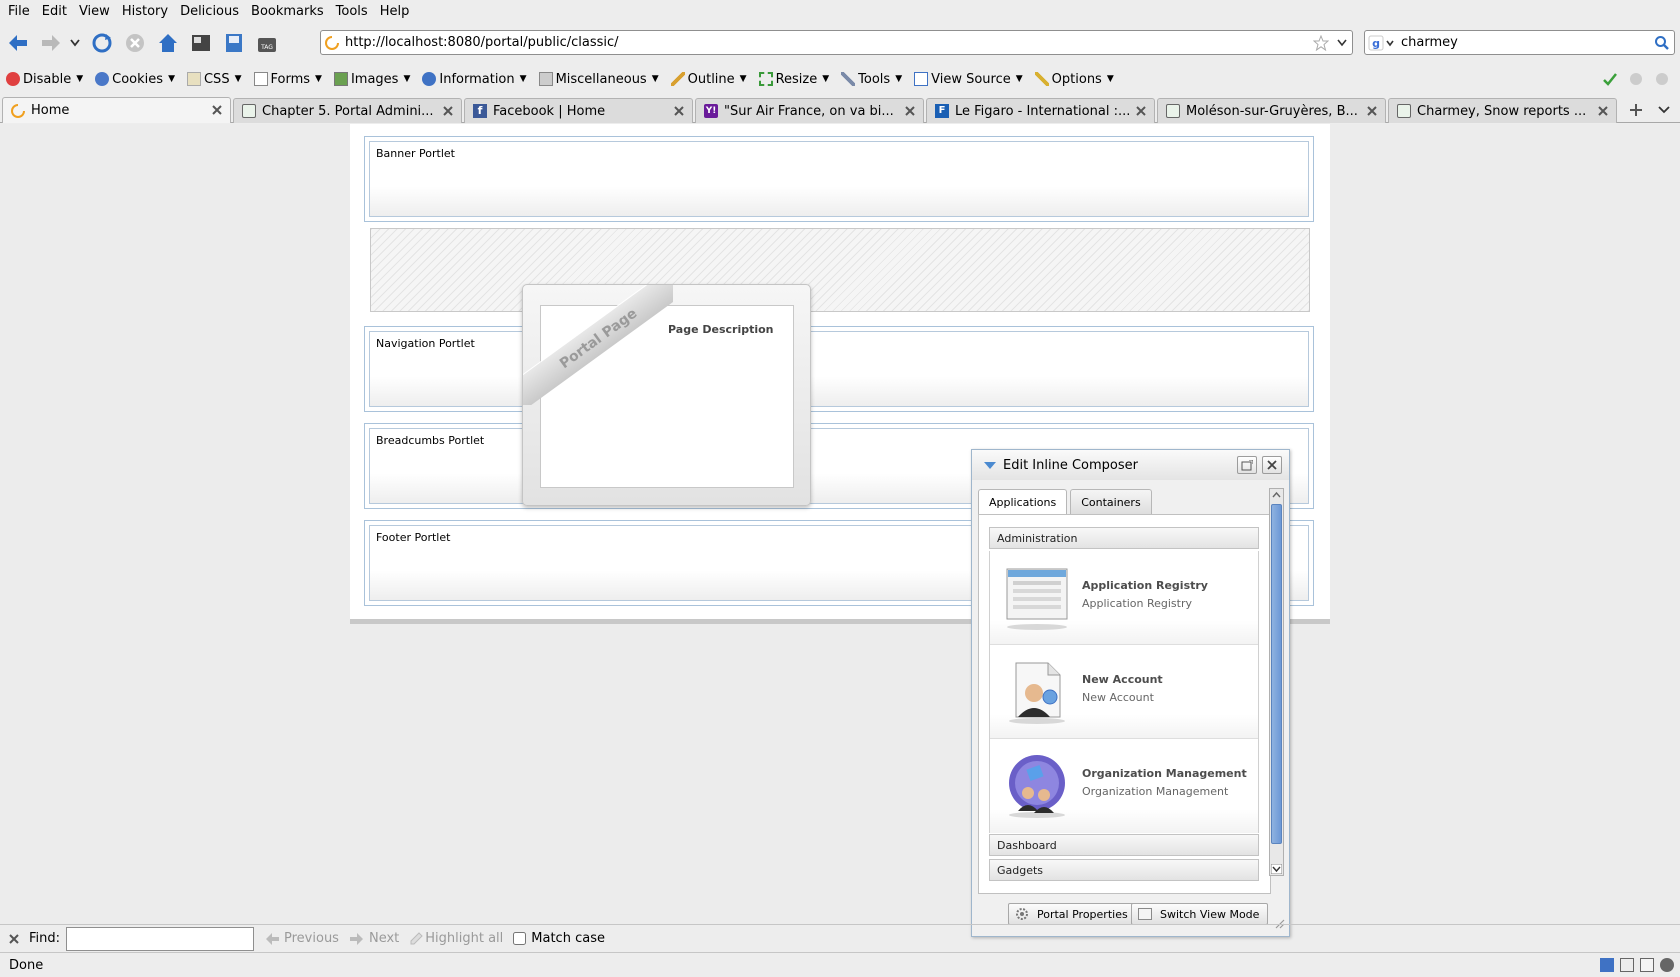 The height and width of the screenshot is (977, 1680). I want to click on bookmark-star-icon, so click(1321, 42).